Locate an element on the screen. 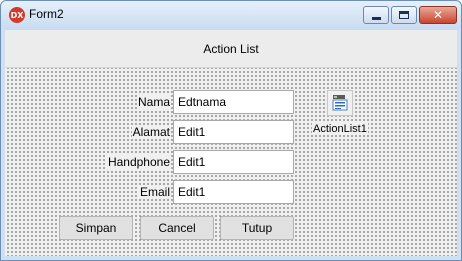  handphone-input is located at coordinates (233, 162).